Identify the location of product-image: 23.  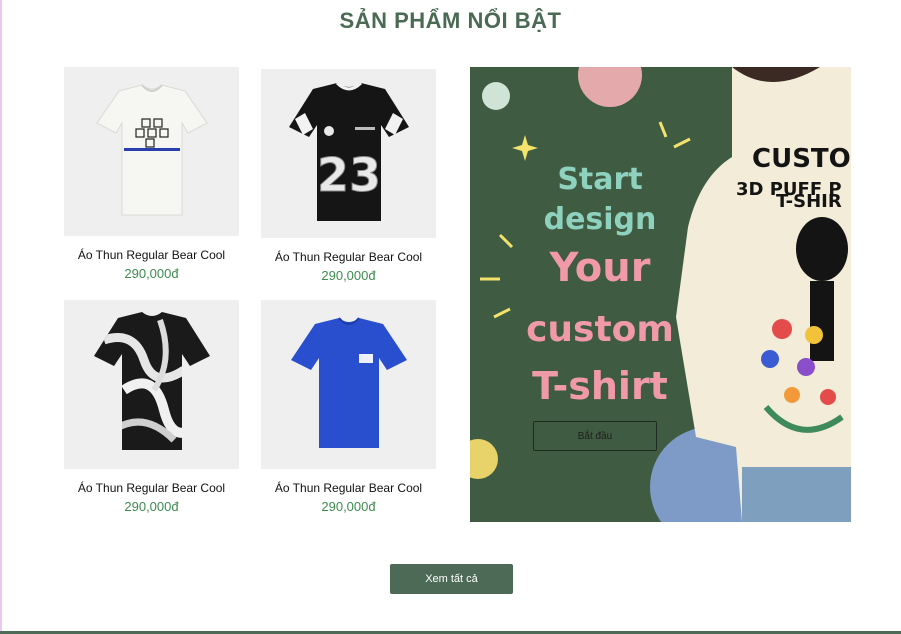
(348, 153).